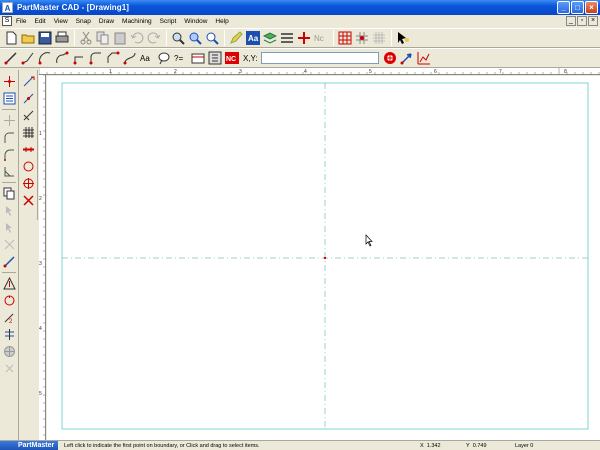  What do you see at coordinates (195, 21) in the screenshot?
I see `menu-window: Window` at bounding box center [195, 21].